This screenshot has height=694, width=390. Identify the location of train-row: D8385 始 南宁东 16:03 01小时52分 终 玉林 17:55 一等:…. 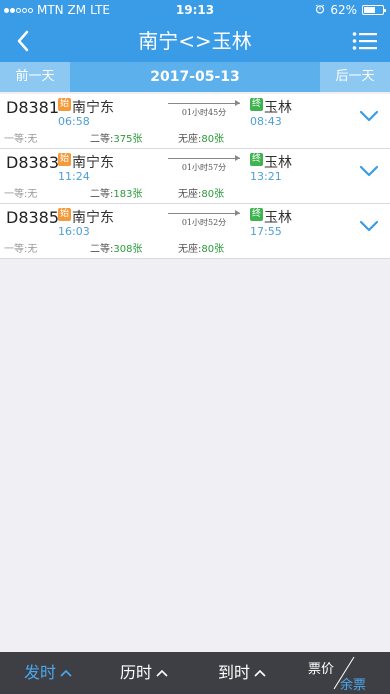
(195, 231).